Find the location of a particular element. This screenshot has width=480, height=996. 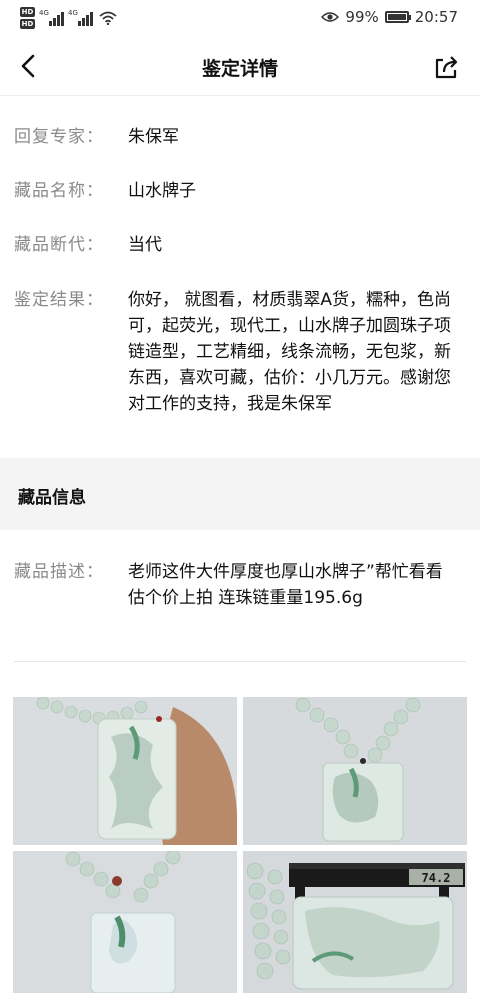

network-type-label: 4G is located at coordinates (44, 13).